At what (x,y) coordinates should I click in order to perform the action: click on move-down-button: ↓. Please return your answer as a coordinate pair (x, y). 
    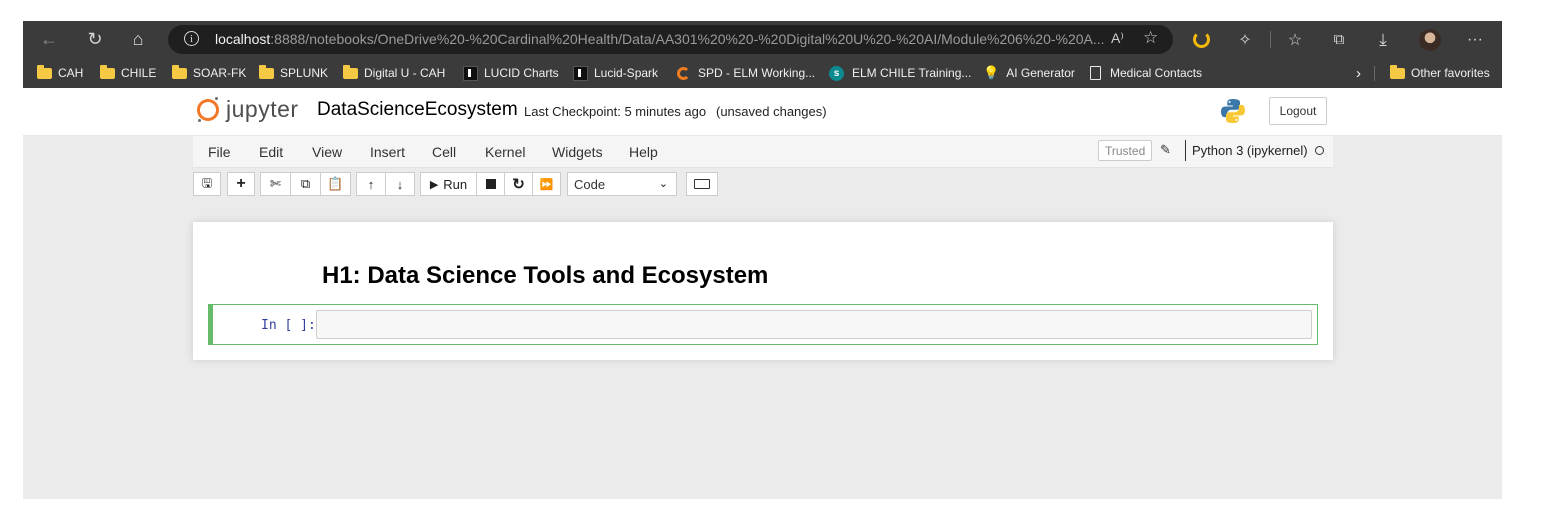
    Looking at the image, I should click on (400, 184).